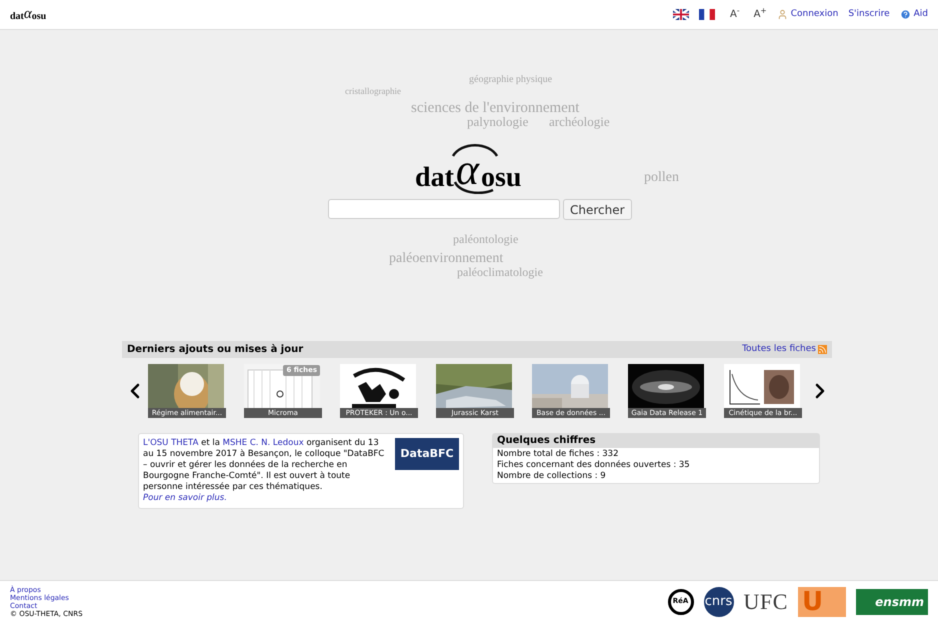 The image size is (938, 622). Describe the element at coordinates (185, 498) in the screenshot. I see `read-more-link: Pour en savoir plus.` at that location.